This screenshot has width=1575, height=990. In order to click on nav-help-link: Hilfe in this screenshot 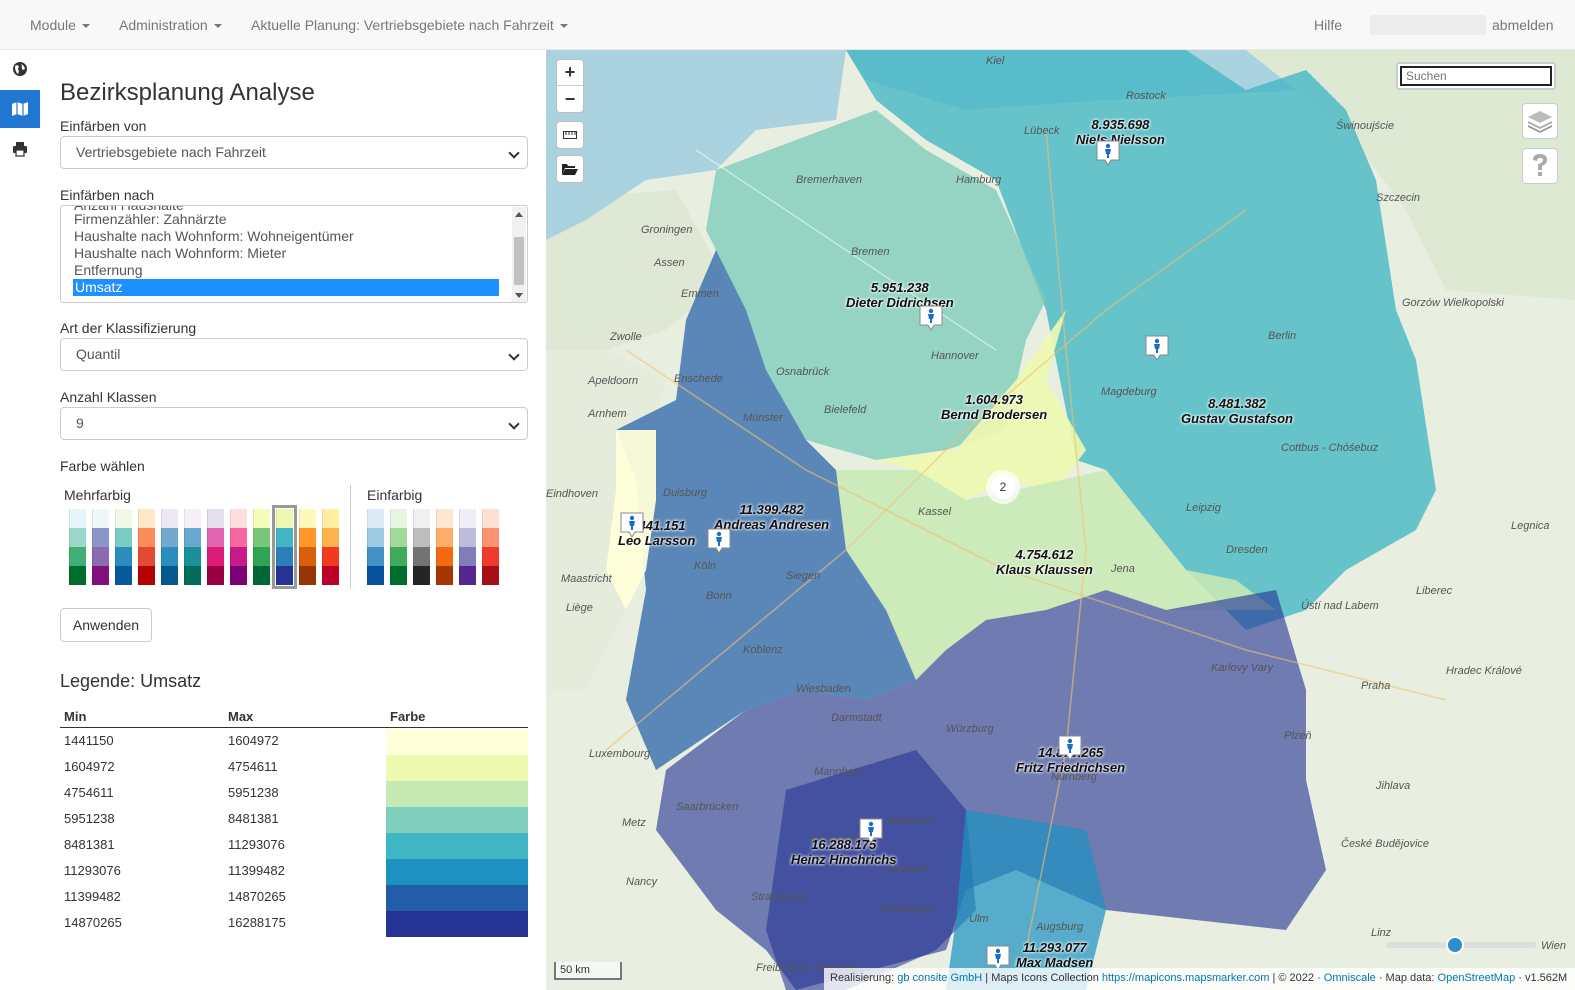, I will do `click(1328, 25)`.